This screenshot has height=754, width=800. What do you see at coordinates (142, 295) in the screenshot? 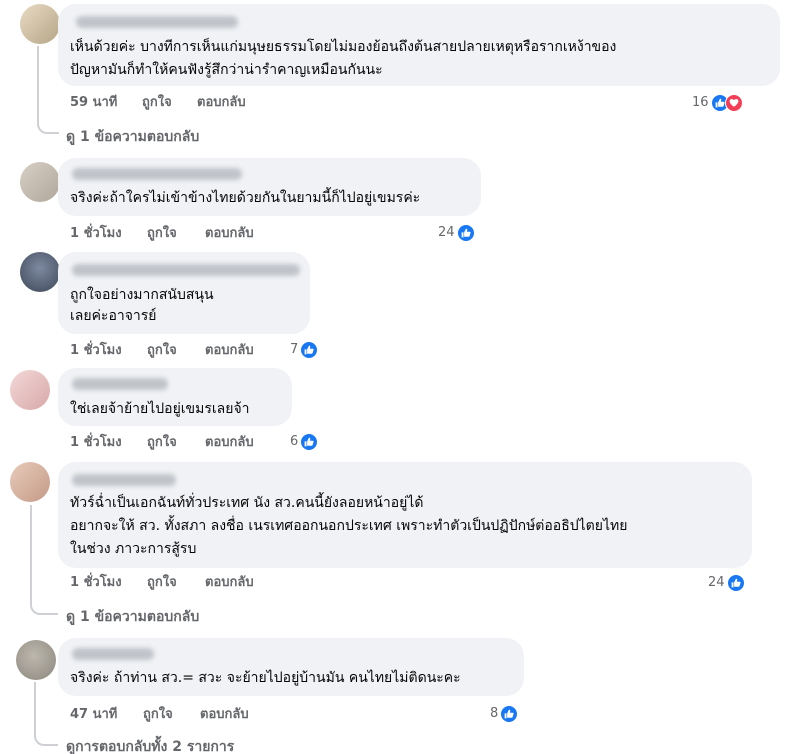
I see `comment-text-line: ถูกใจอย่างมากสนับสนุน` at bounding box center [142, 295].